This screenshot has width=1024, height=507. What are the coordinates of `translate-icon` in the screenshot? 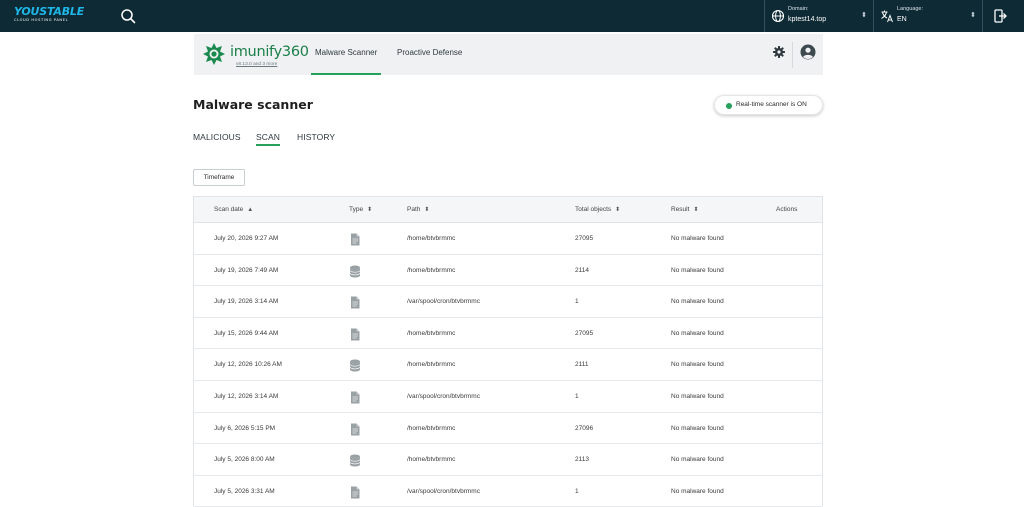 It's located at (887, 16).